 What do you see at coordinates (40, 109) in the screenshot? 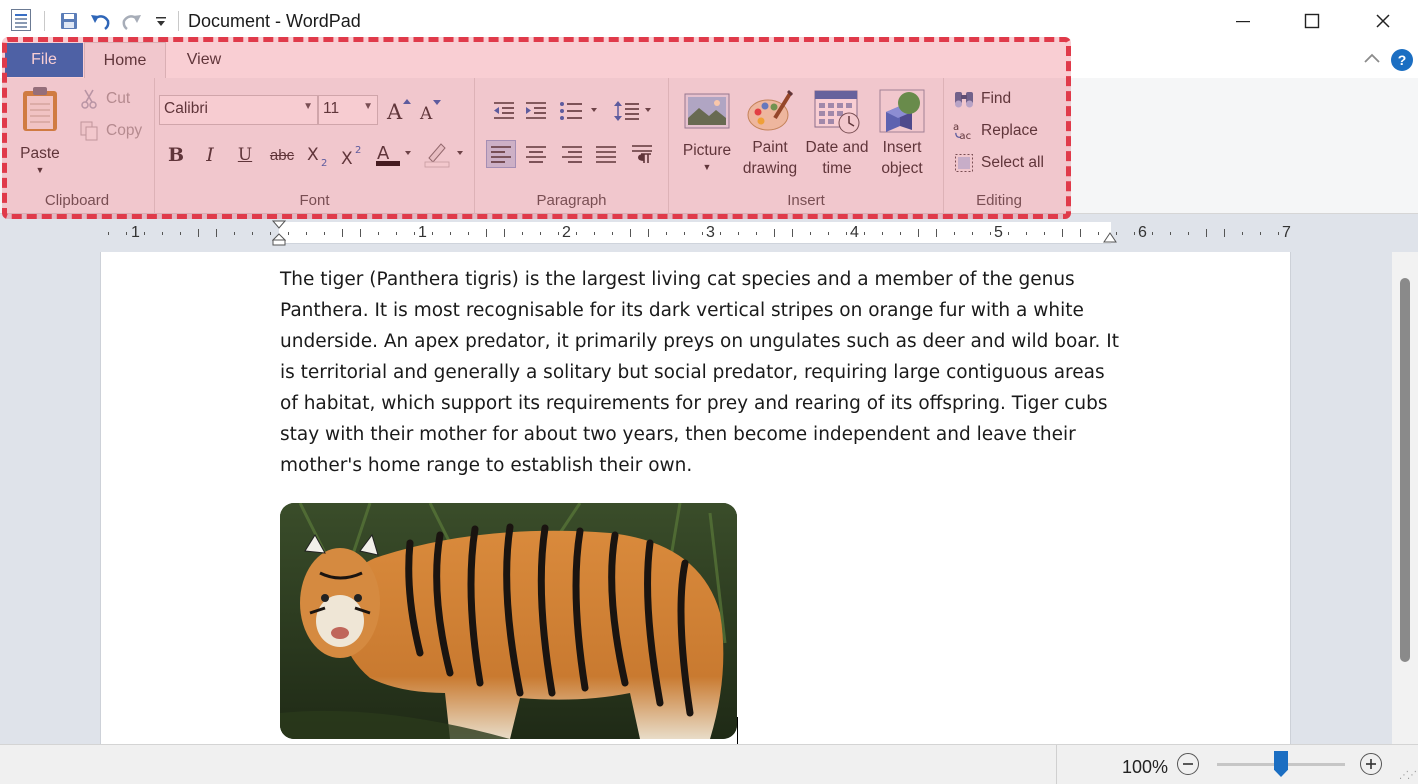
I see `clipboard-icon` at bounding box center [40, 109].